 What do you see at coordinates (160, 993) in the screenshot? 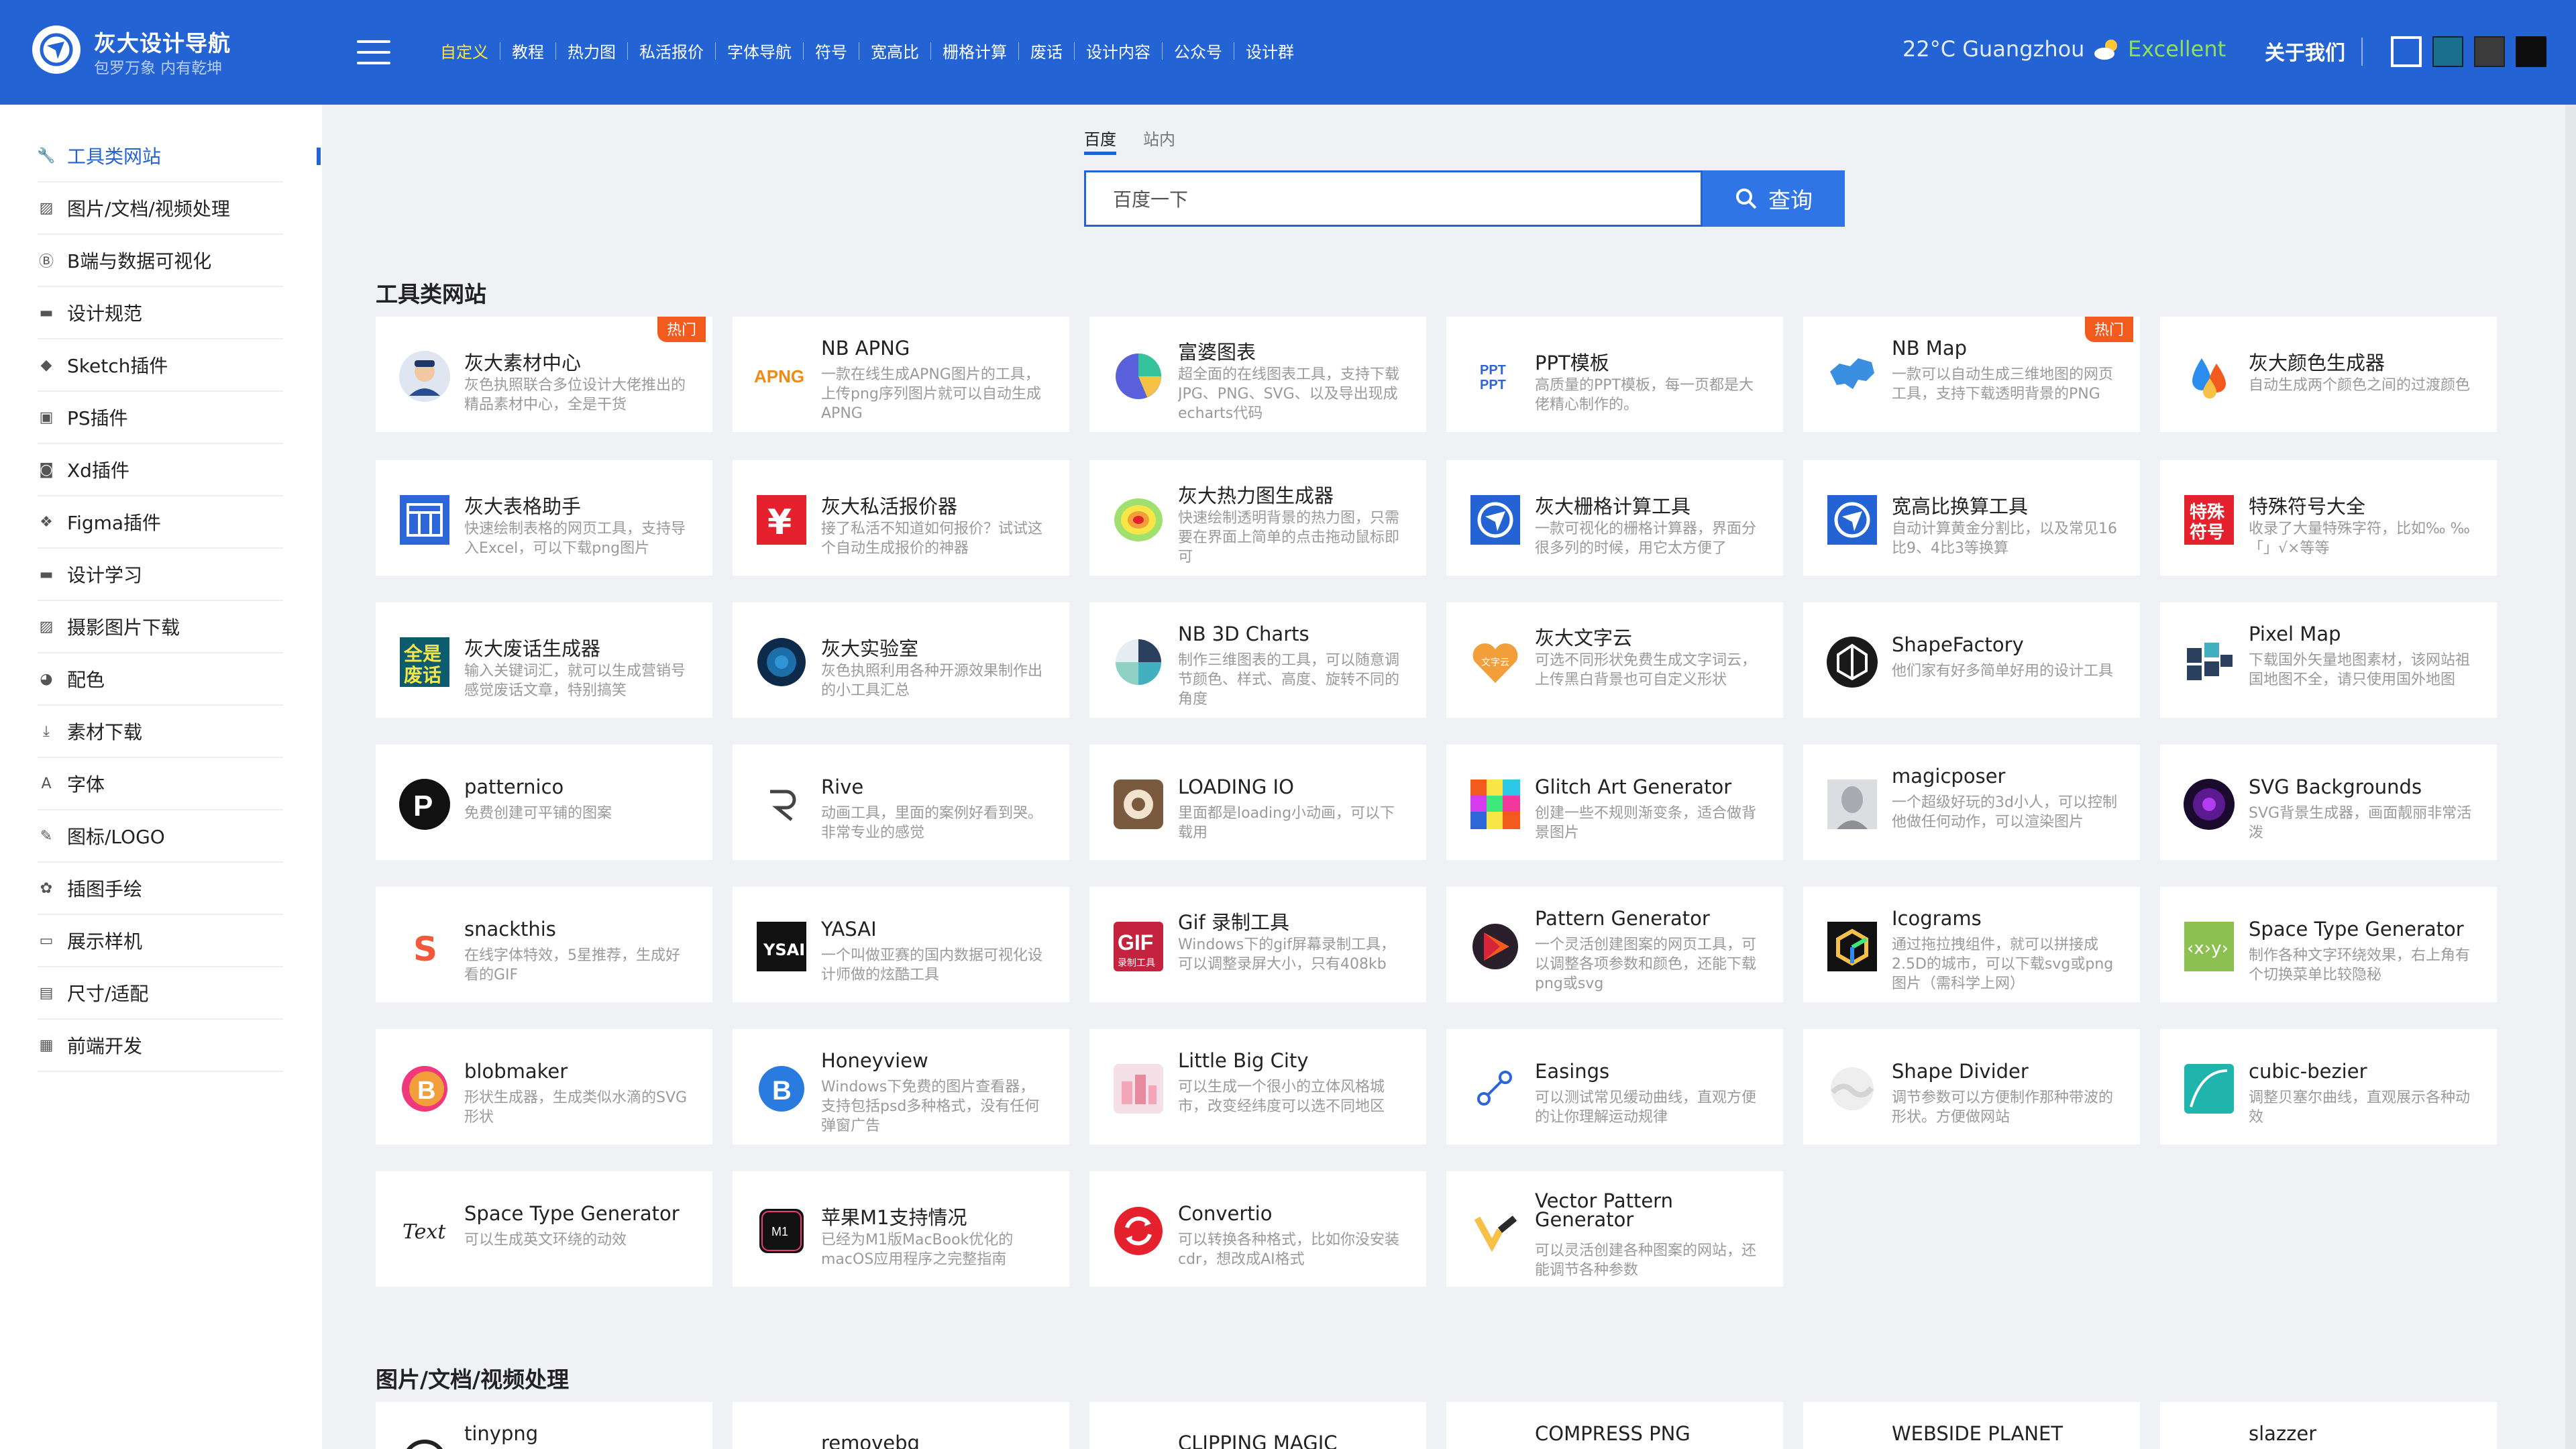
I see `sidebar-item-sizes: ▤ 尺寸/适配` at bounding box center [160, 993].